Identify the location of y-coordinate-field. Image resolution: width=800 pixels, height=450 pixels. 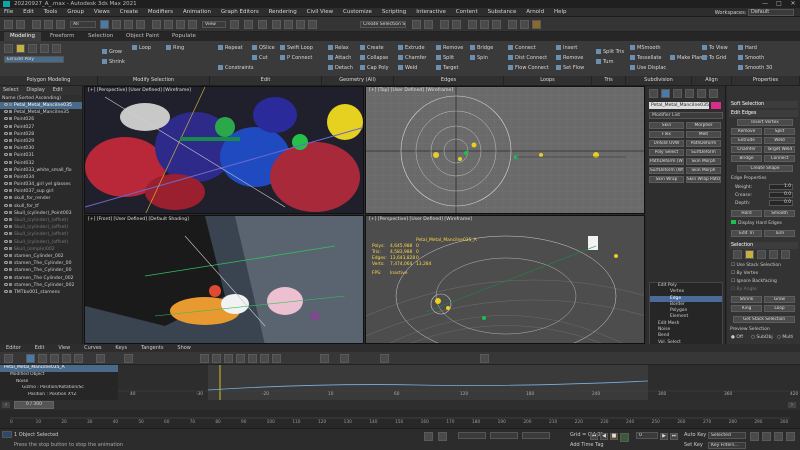
(504, 435).